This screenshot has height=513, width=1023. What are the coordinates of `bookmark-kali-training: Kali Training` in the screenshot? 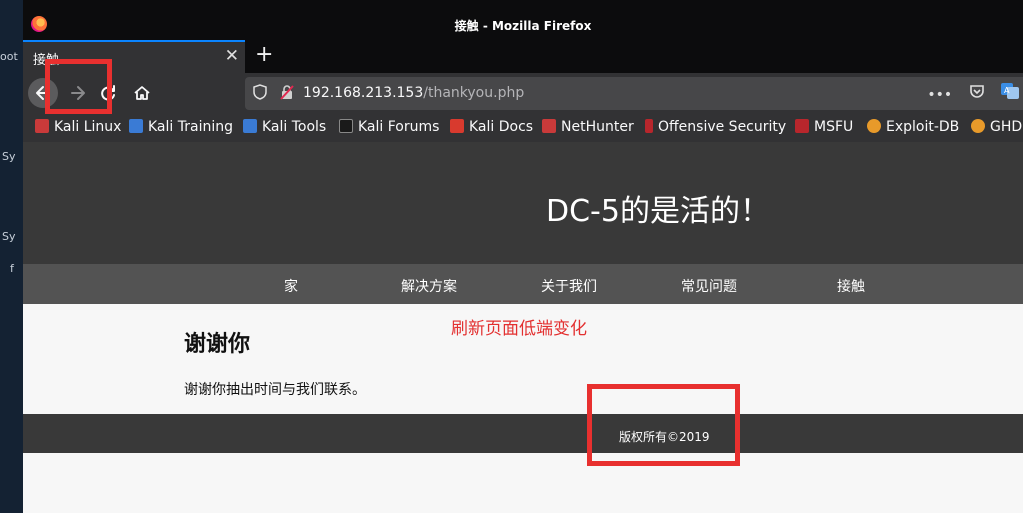 It's located at (181, 127).